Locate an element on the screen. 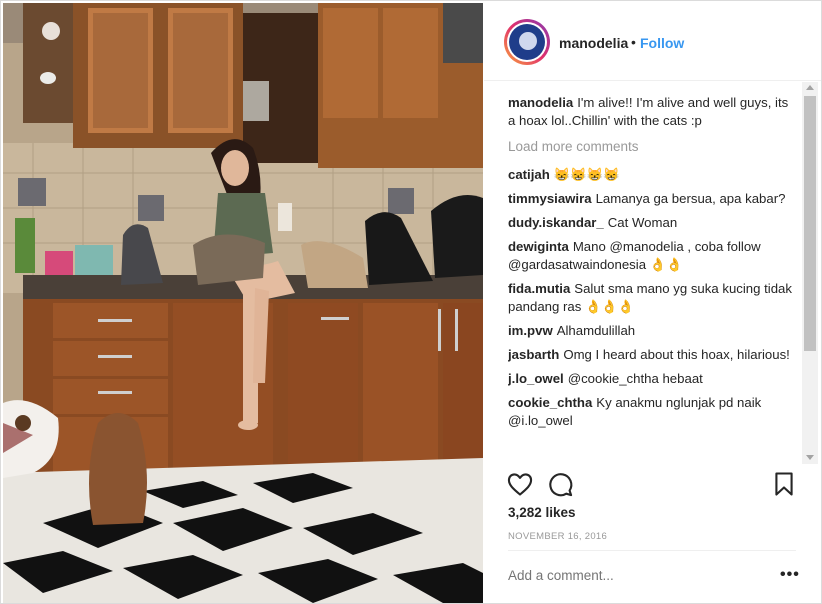  comment-username: dudy.iskandar_ is located at coordinates (556, 222).